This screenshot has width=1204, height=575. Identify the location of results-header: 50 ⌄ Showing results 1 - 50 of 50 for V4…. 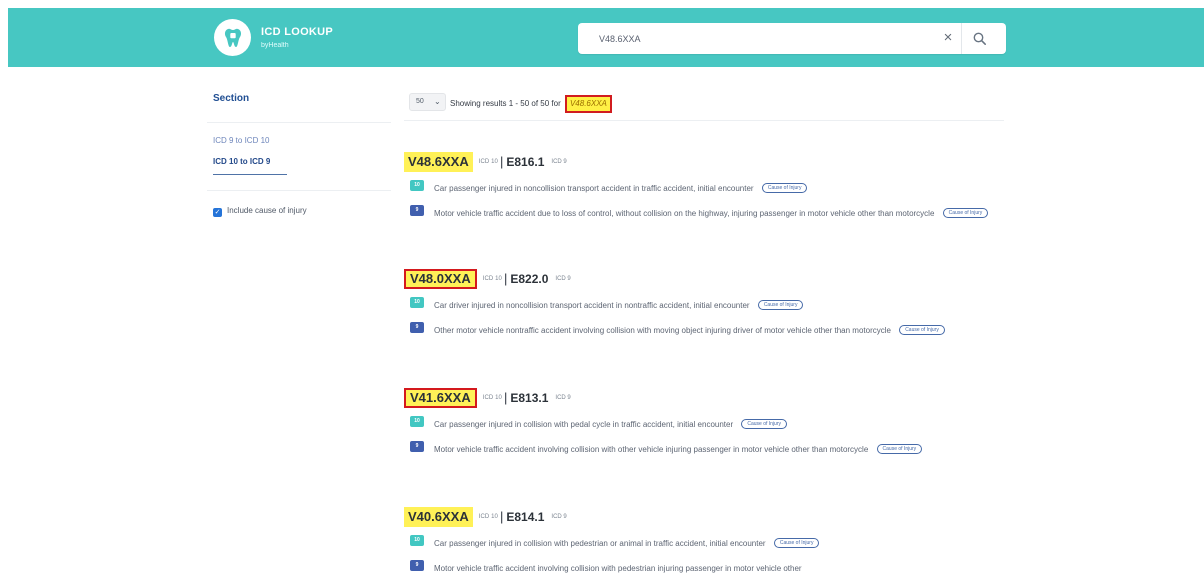
(704, 103).